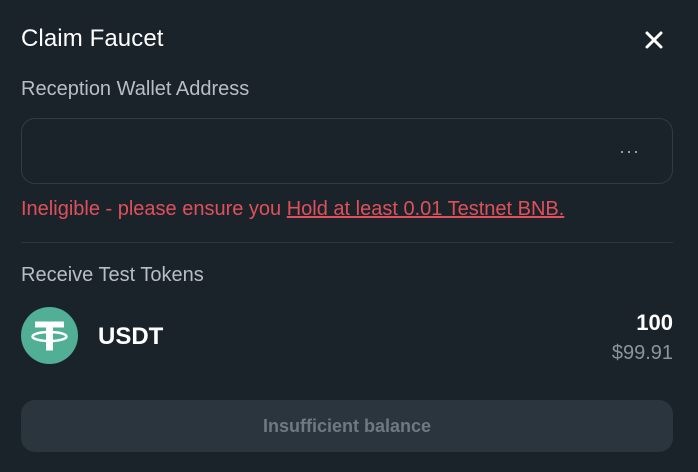  What do you see at coordinates (629, 151) in the screenshot?
I see `ellipsis-icon: ···` at bounding box center [629, 151].